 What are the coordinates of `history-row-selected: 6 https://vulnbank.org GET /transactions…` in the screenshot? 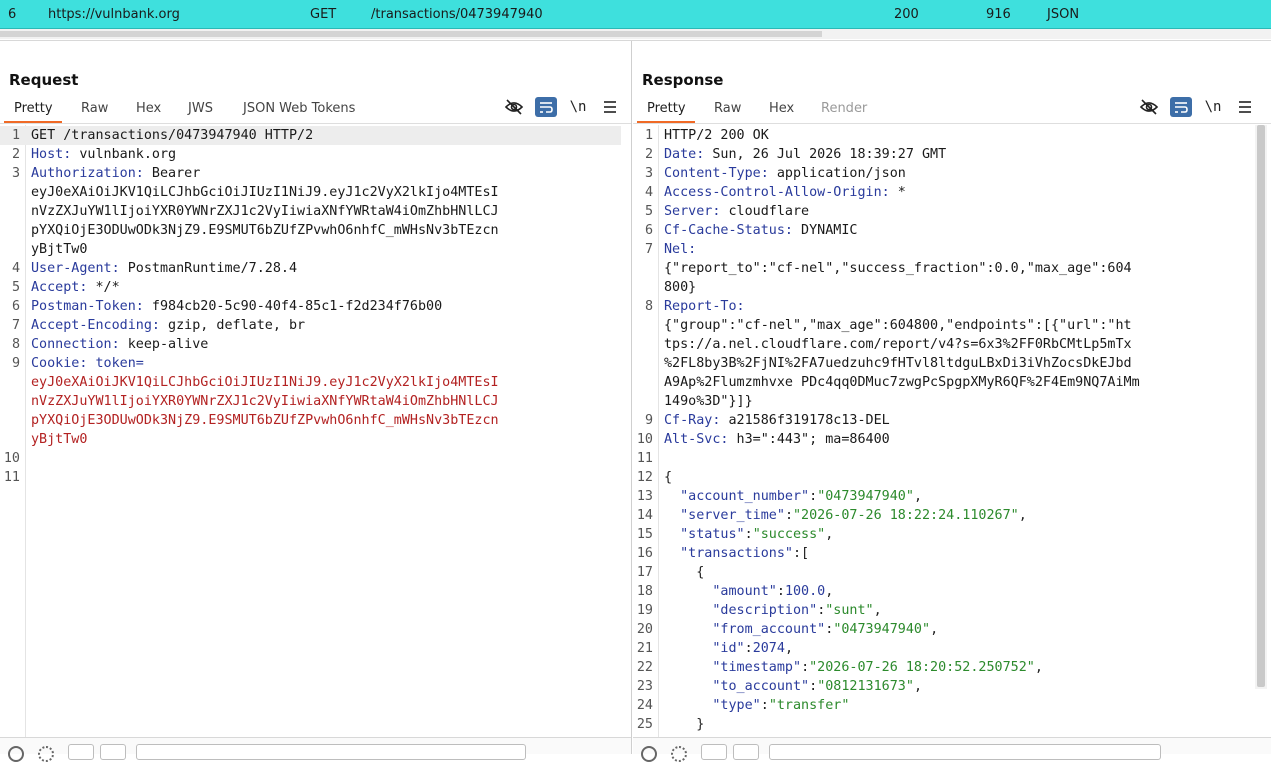 It's located at (635, 14).